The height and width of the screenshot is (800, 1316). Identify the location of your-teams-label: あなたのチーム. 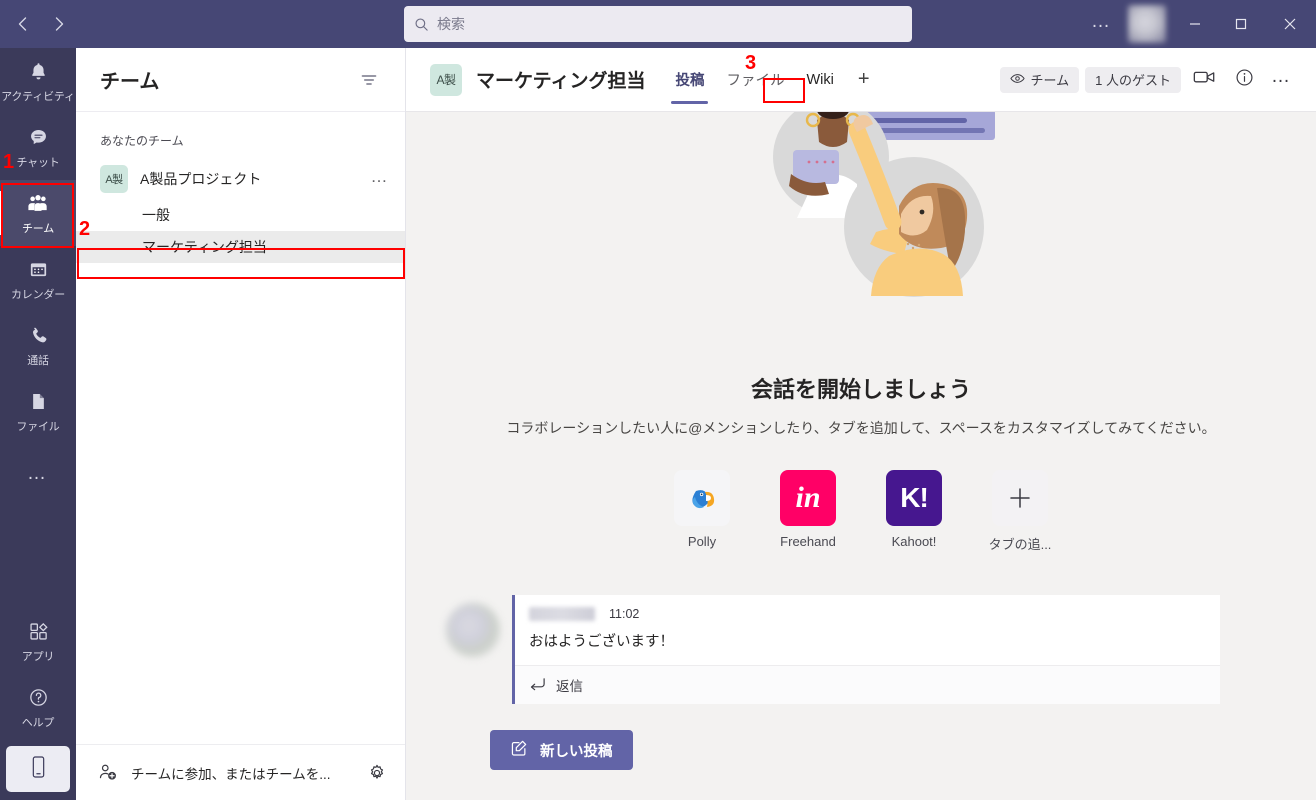
(142, 141).